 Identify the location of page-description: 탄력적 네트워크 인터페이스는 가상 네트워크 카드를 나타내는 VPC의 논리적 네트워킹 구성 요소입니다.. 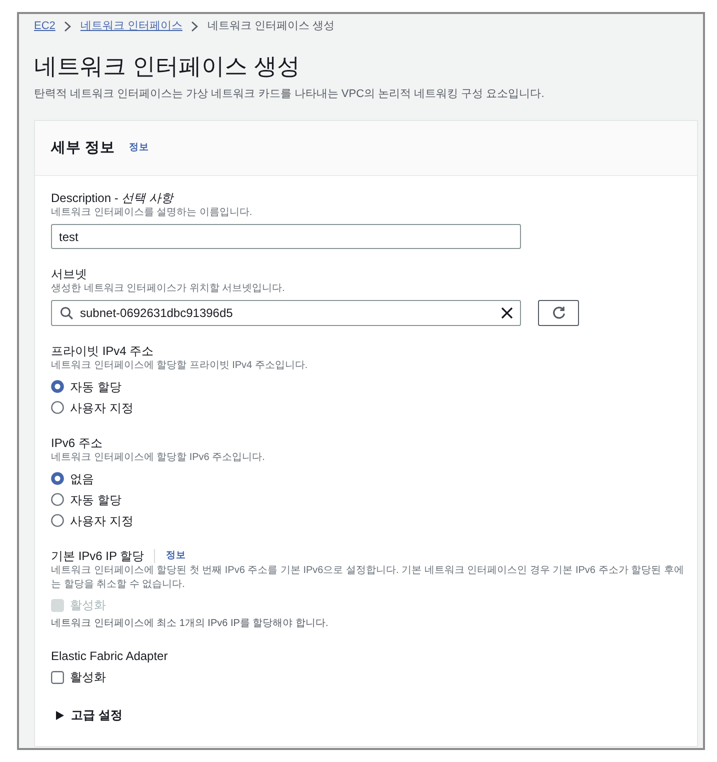
(290, 94).